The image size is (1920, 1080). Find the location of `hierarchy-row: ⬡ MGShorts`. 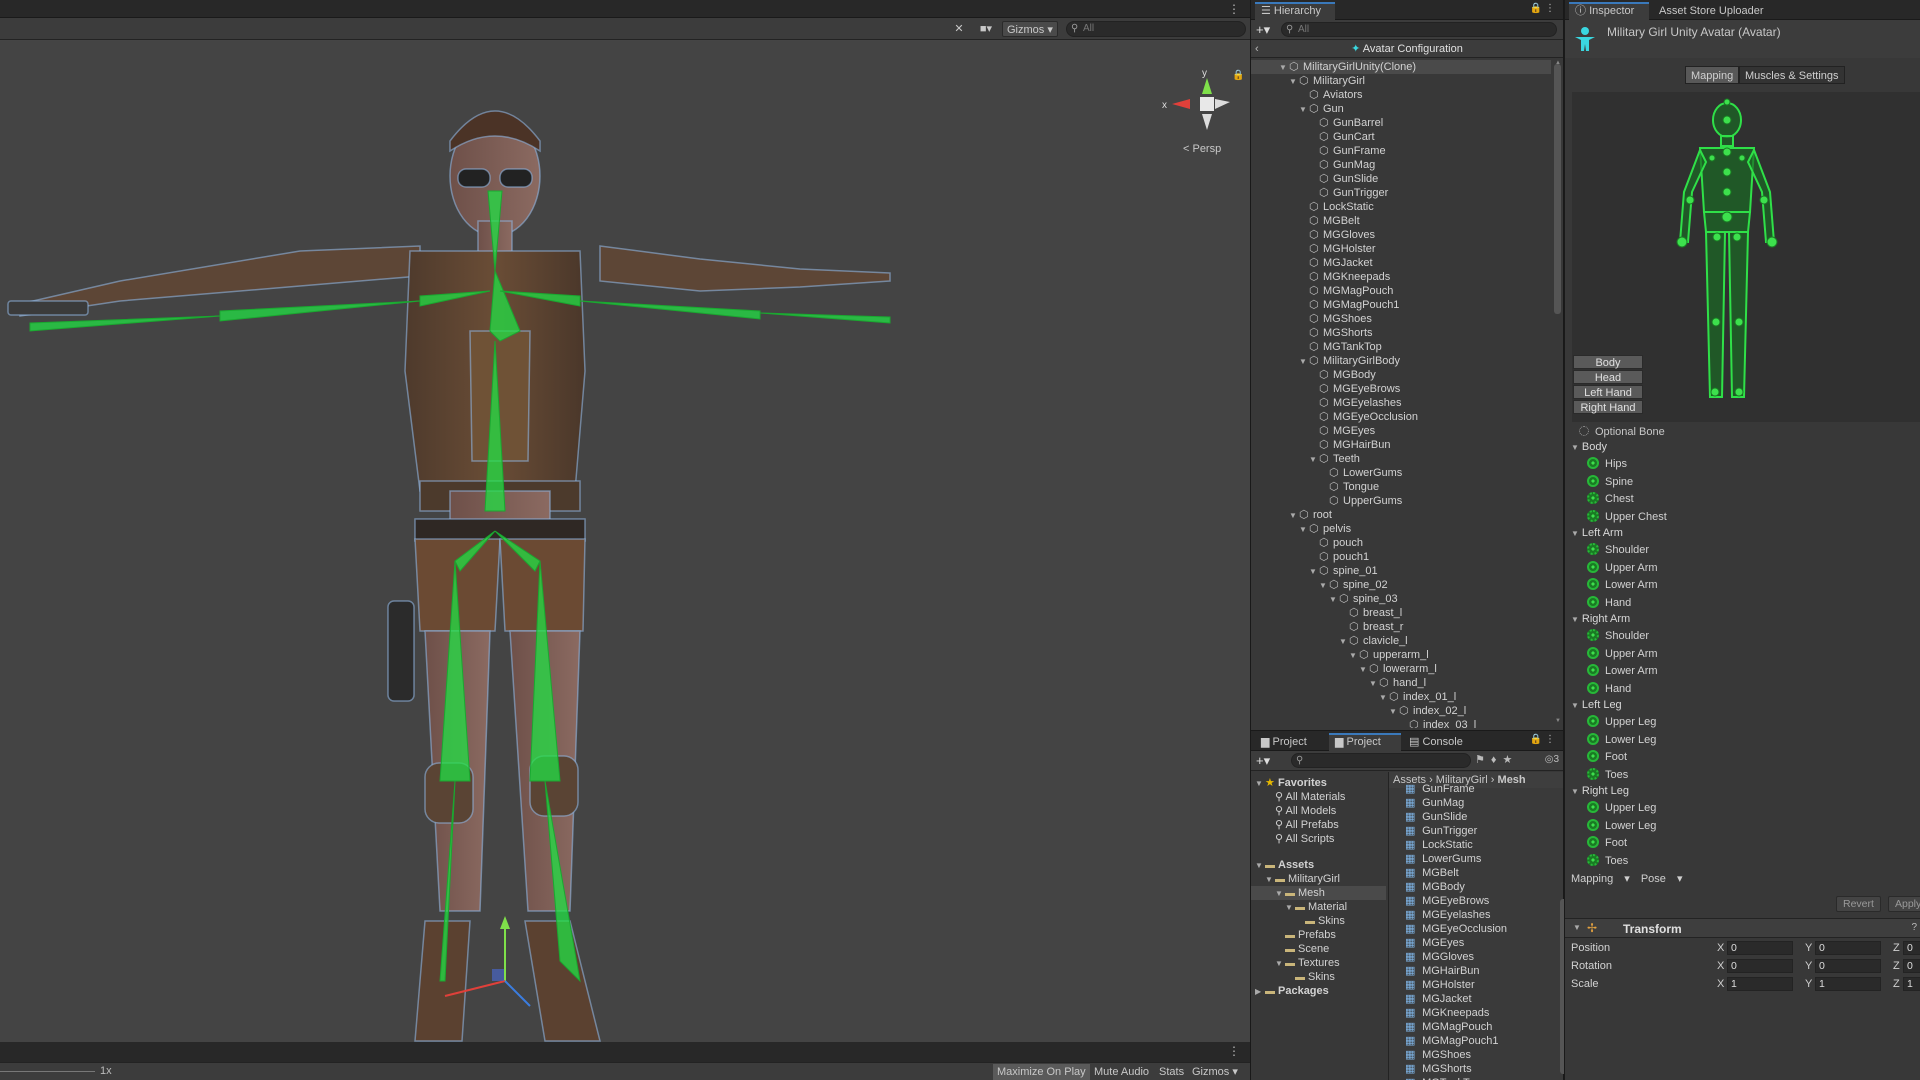

hierarchy-row: ⬡ MGShorts is located at coordinates (1401, 333).